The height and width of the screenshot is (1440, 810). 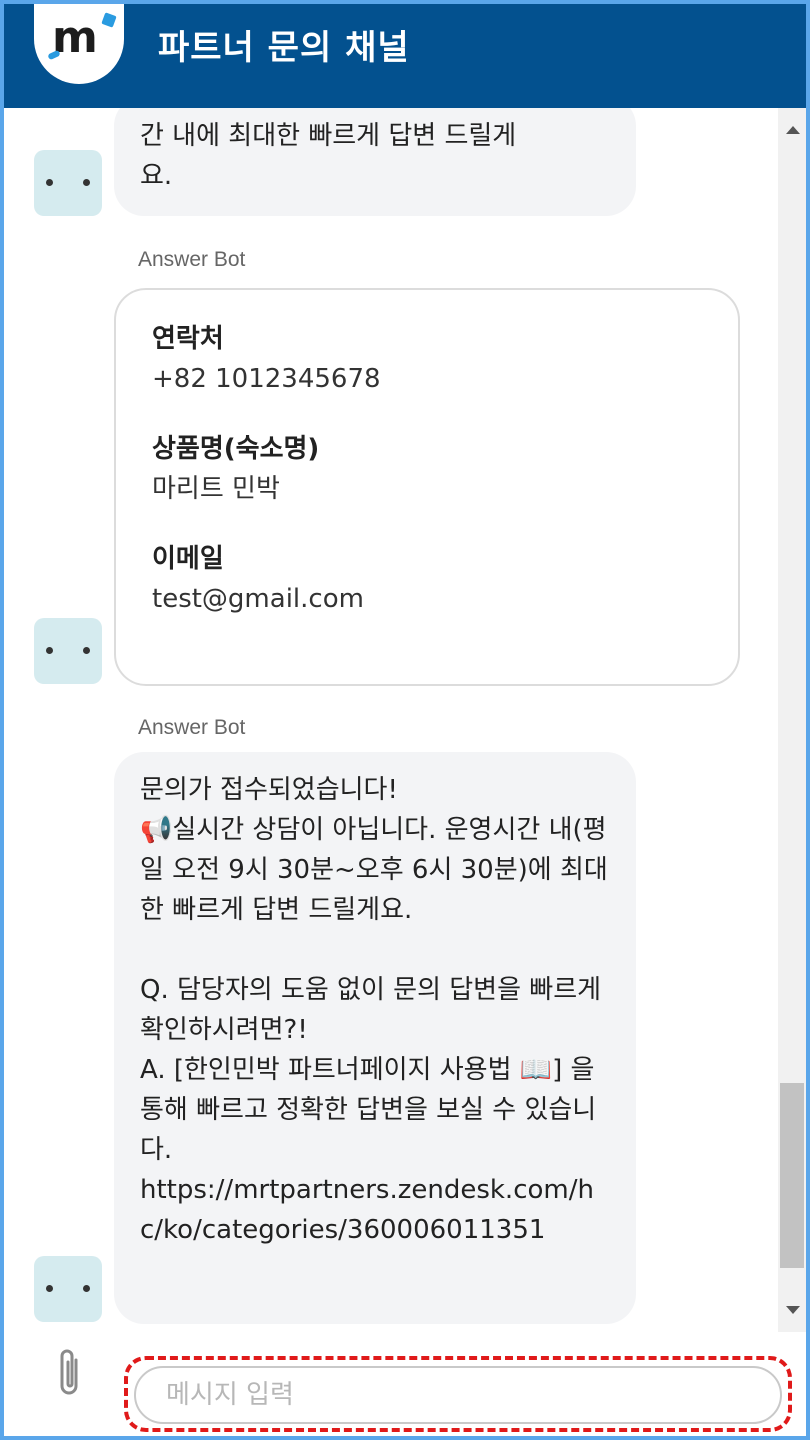 What do you see at coordinates (793, 1310) in the screenshot?
I see `scroll-down-icon` at bounding box center [793, 1310].